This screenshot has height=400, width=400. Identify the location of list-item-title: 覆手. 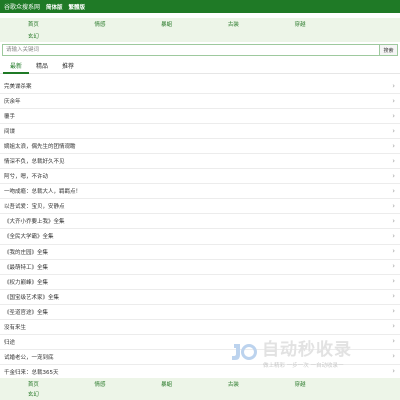
(10, 117).